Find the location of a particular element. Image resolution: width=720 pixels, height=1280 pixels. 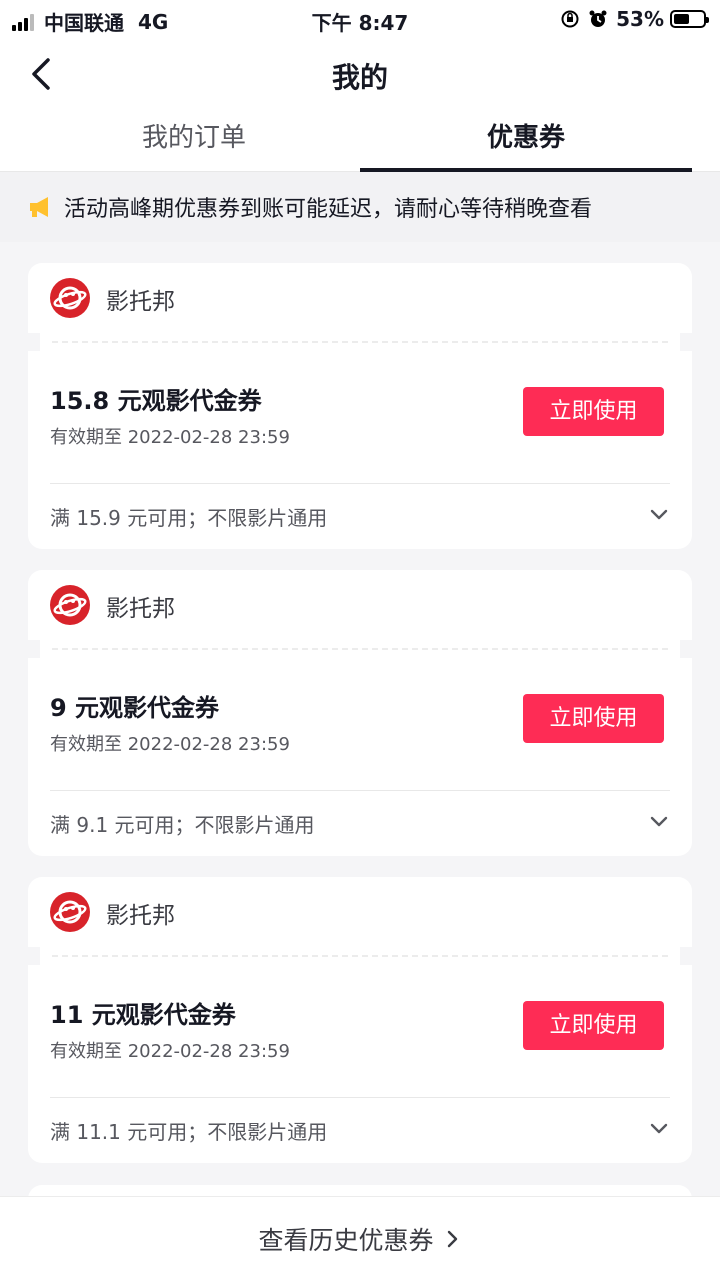

tab-bar: 我的订单 优惠券 is located at coordinates (360, 140).